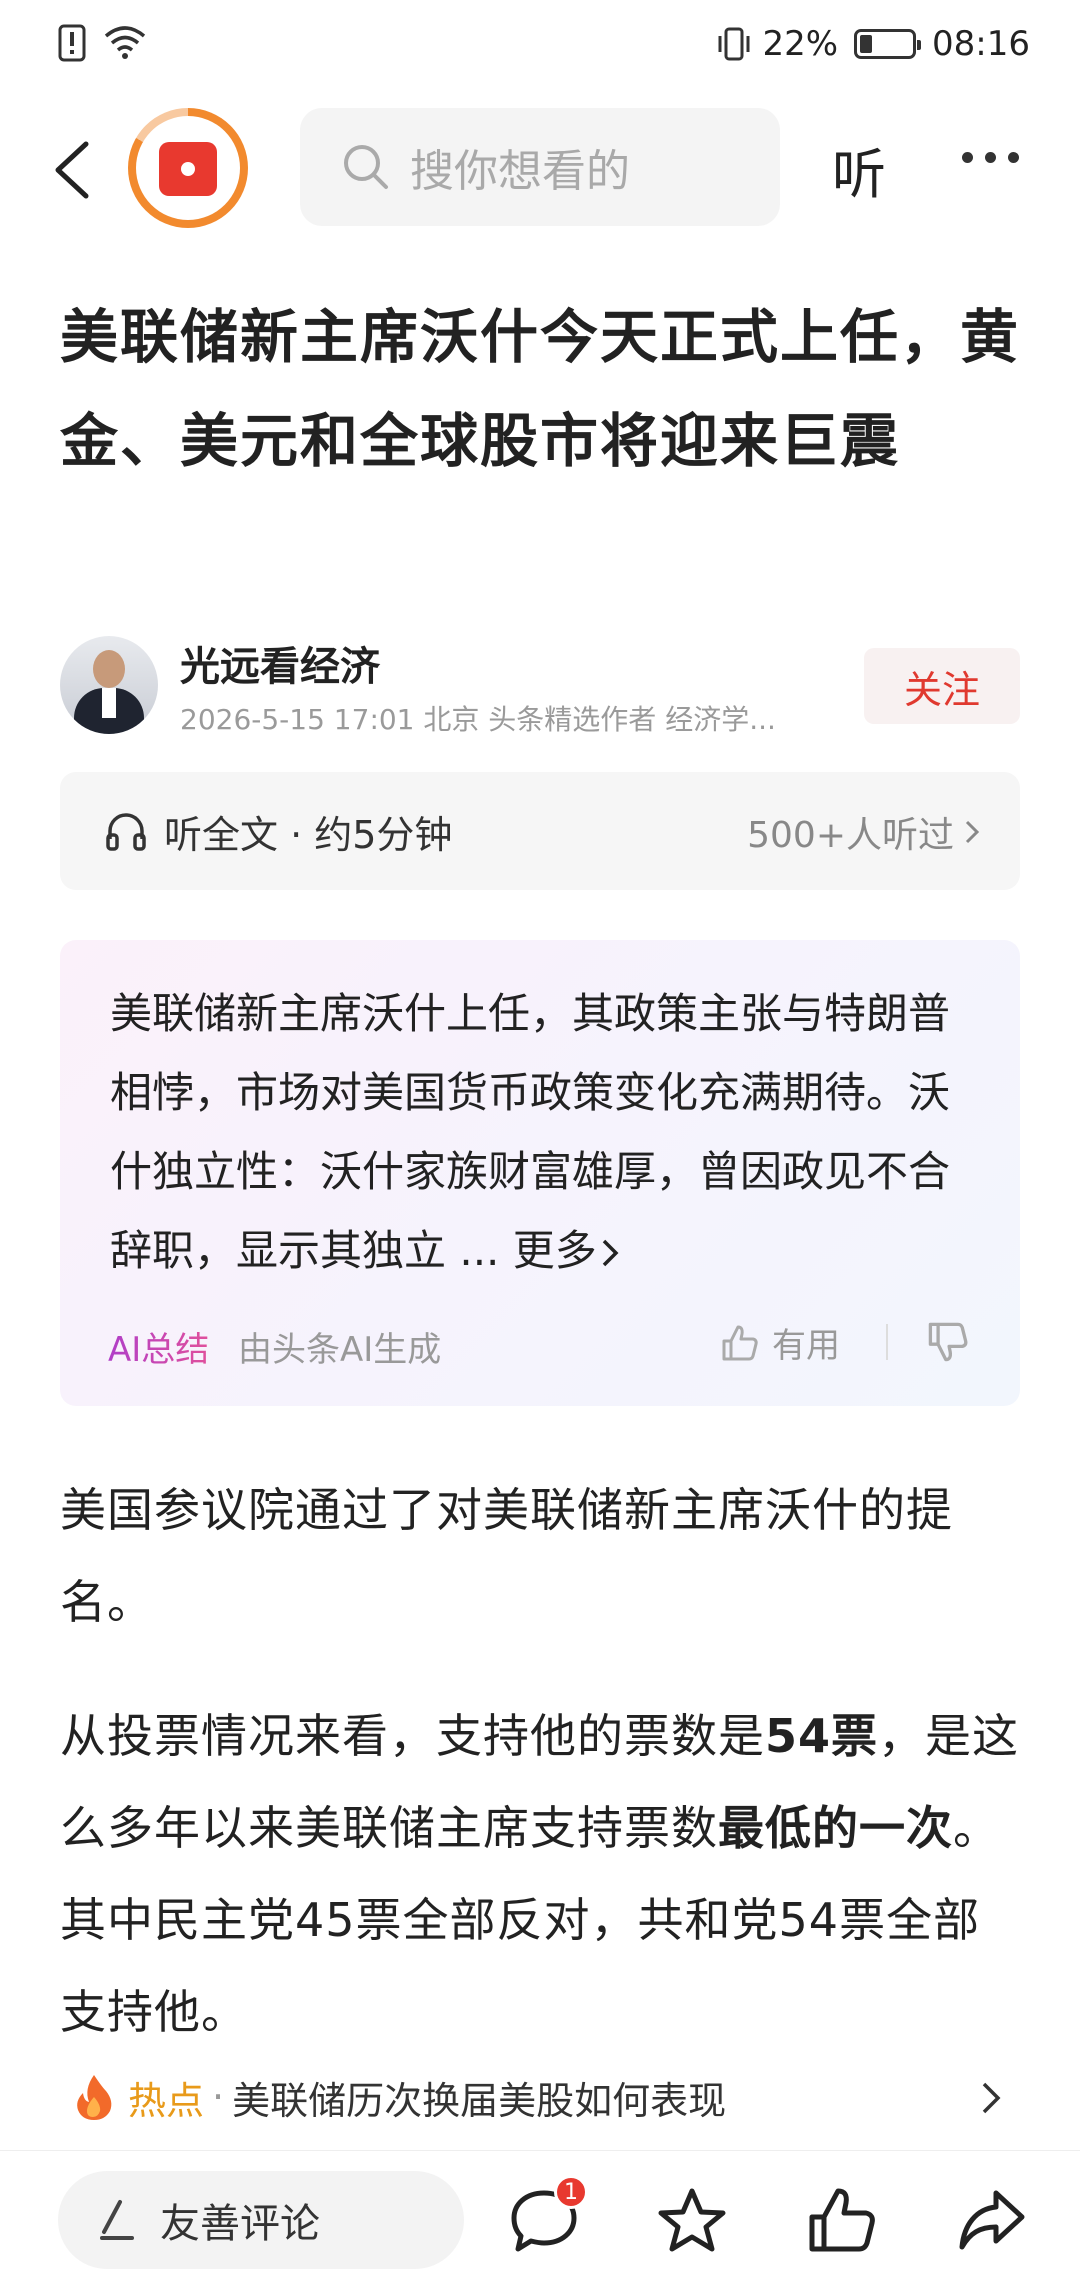 Image resolution: width=1080 pixels, height=2280 pixels. I want to click on ai-generated-by: 由头条AI生成, so click(340, 1350).